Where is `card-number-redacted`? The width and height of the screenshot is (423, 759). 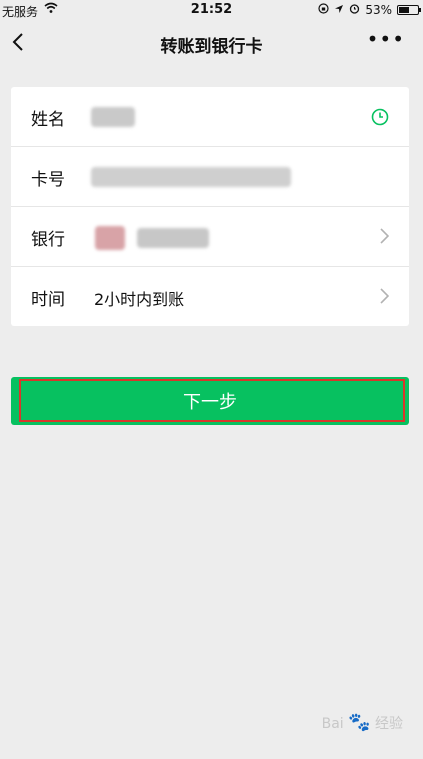 card-number-redacted is located at coordinates (191, 177).